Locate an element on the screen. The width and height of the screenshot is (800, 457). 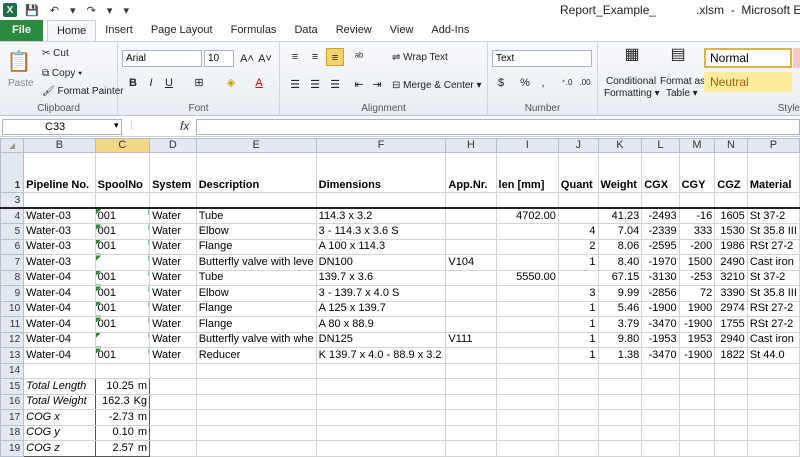
merge-center-button: ⊟ Merge & Center ▾ is located at coordinates (437, 85).